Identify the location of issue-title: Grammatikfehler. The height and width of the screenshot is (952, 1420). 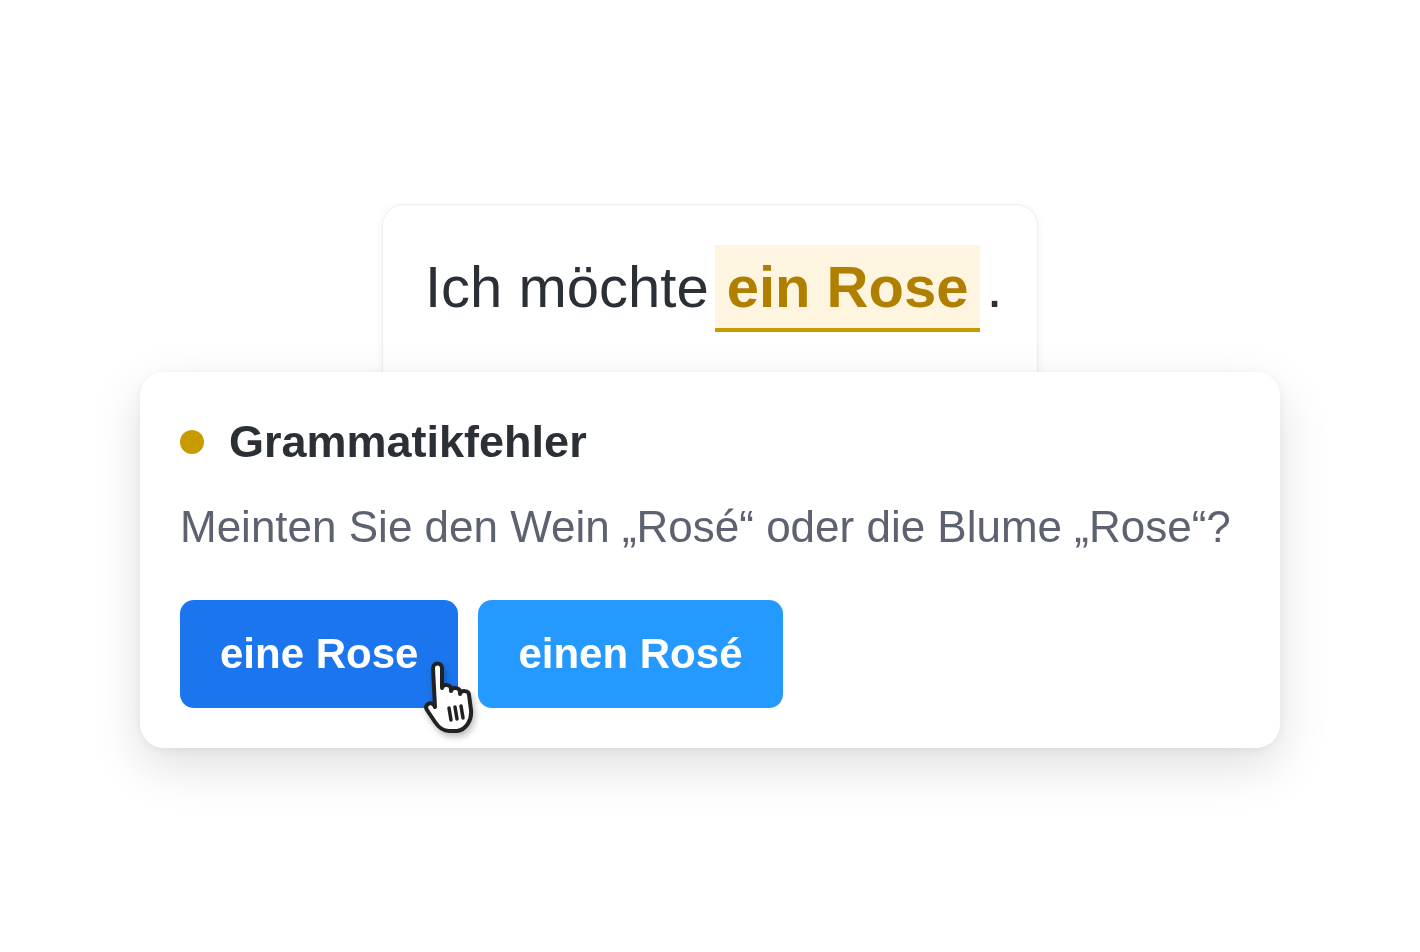
(408, 442).